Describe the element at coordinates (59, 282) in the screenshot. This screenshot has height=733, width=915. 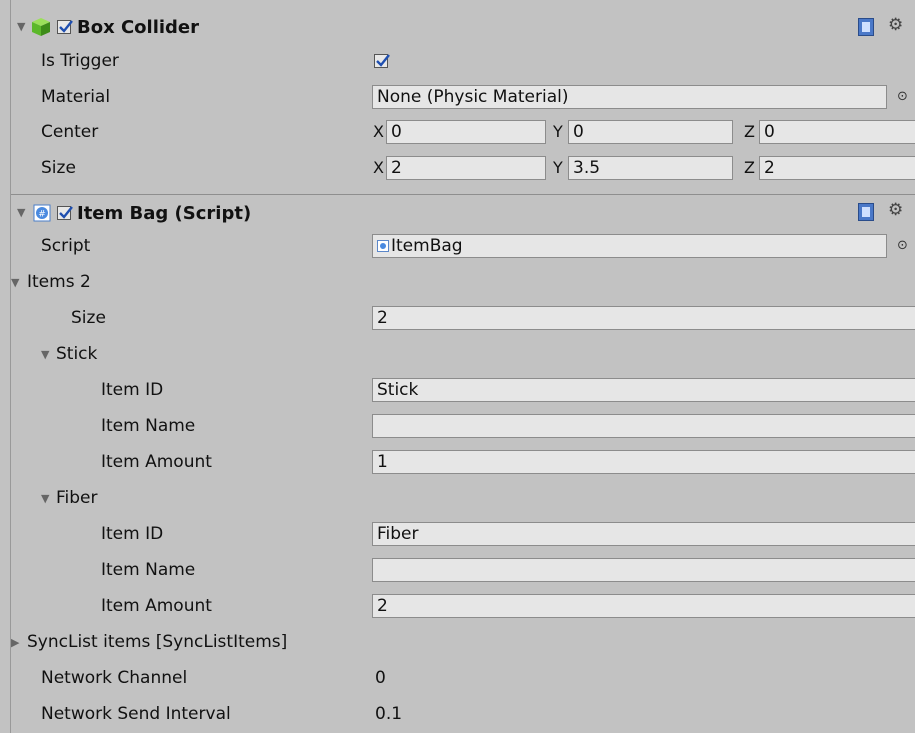
I see `items-label: Items 2` at that location.